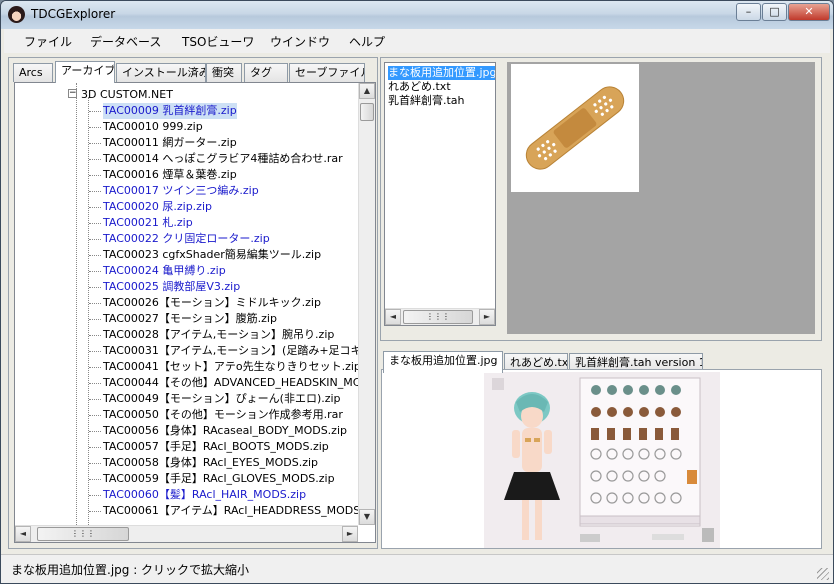  I want to click on tab-image-preview: まな板用追加位置.jpg, so click(443, 362).